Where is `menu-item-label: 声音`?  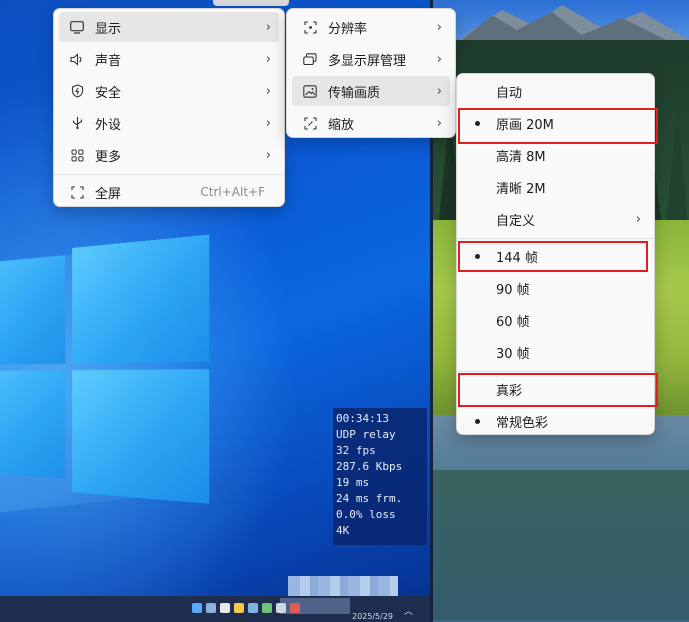
menu-item-label: 声音 is located at coordinates (108, 61).